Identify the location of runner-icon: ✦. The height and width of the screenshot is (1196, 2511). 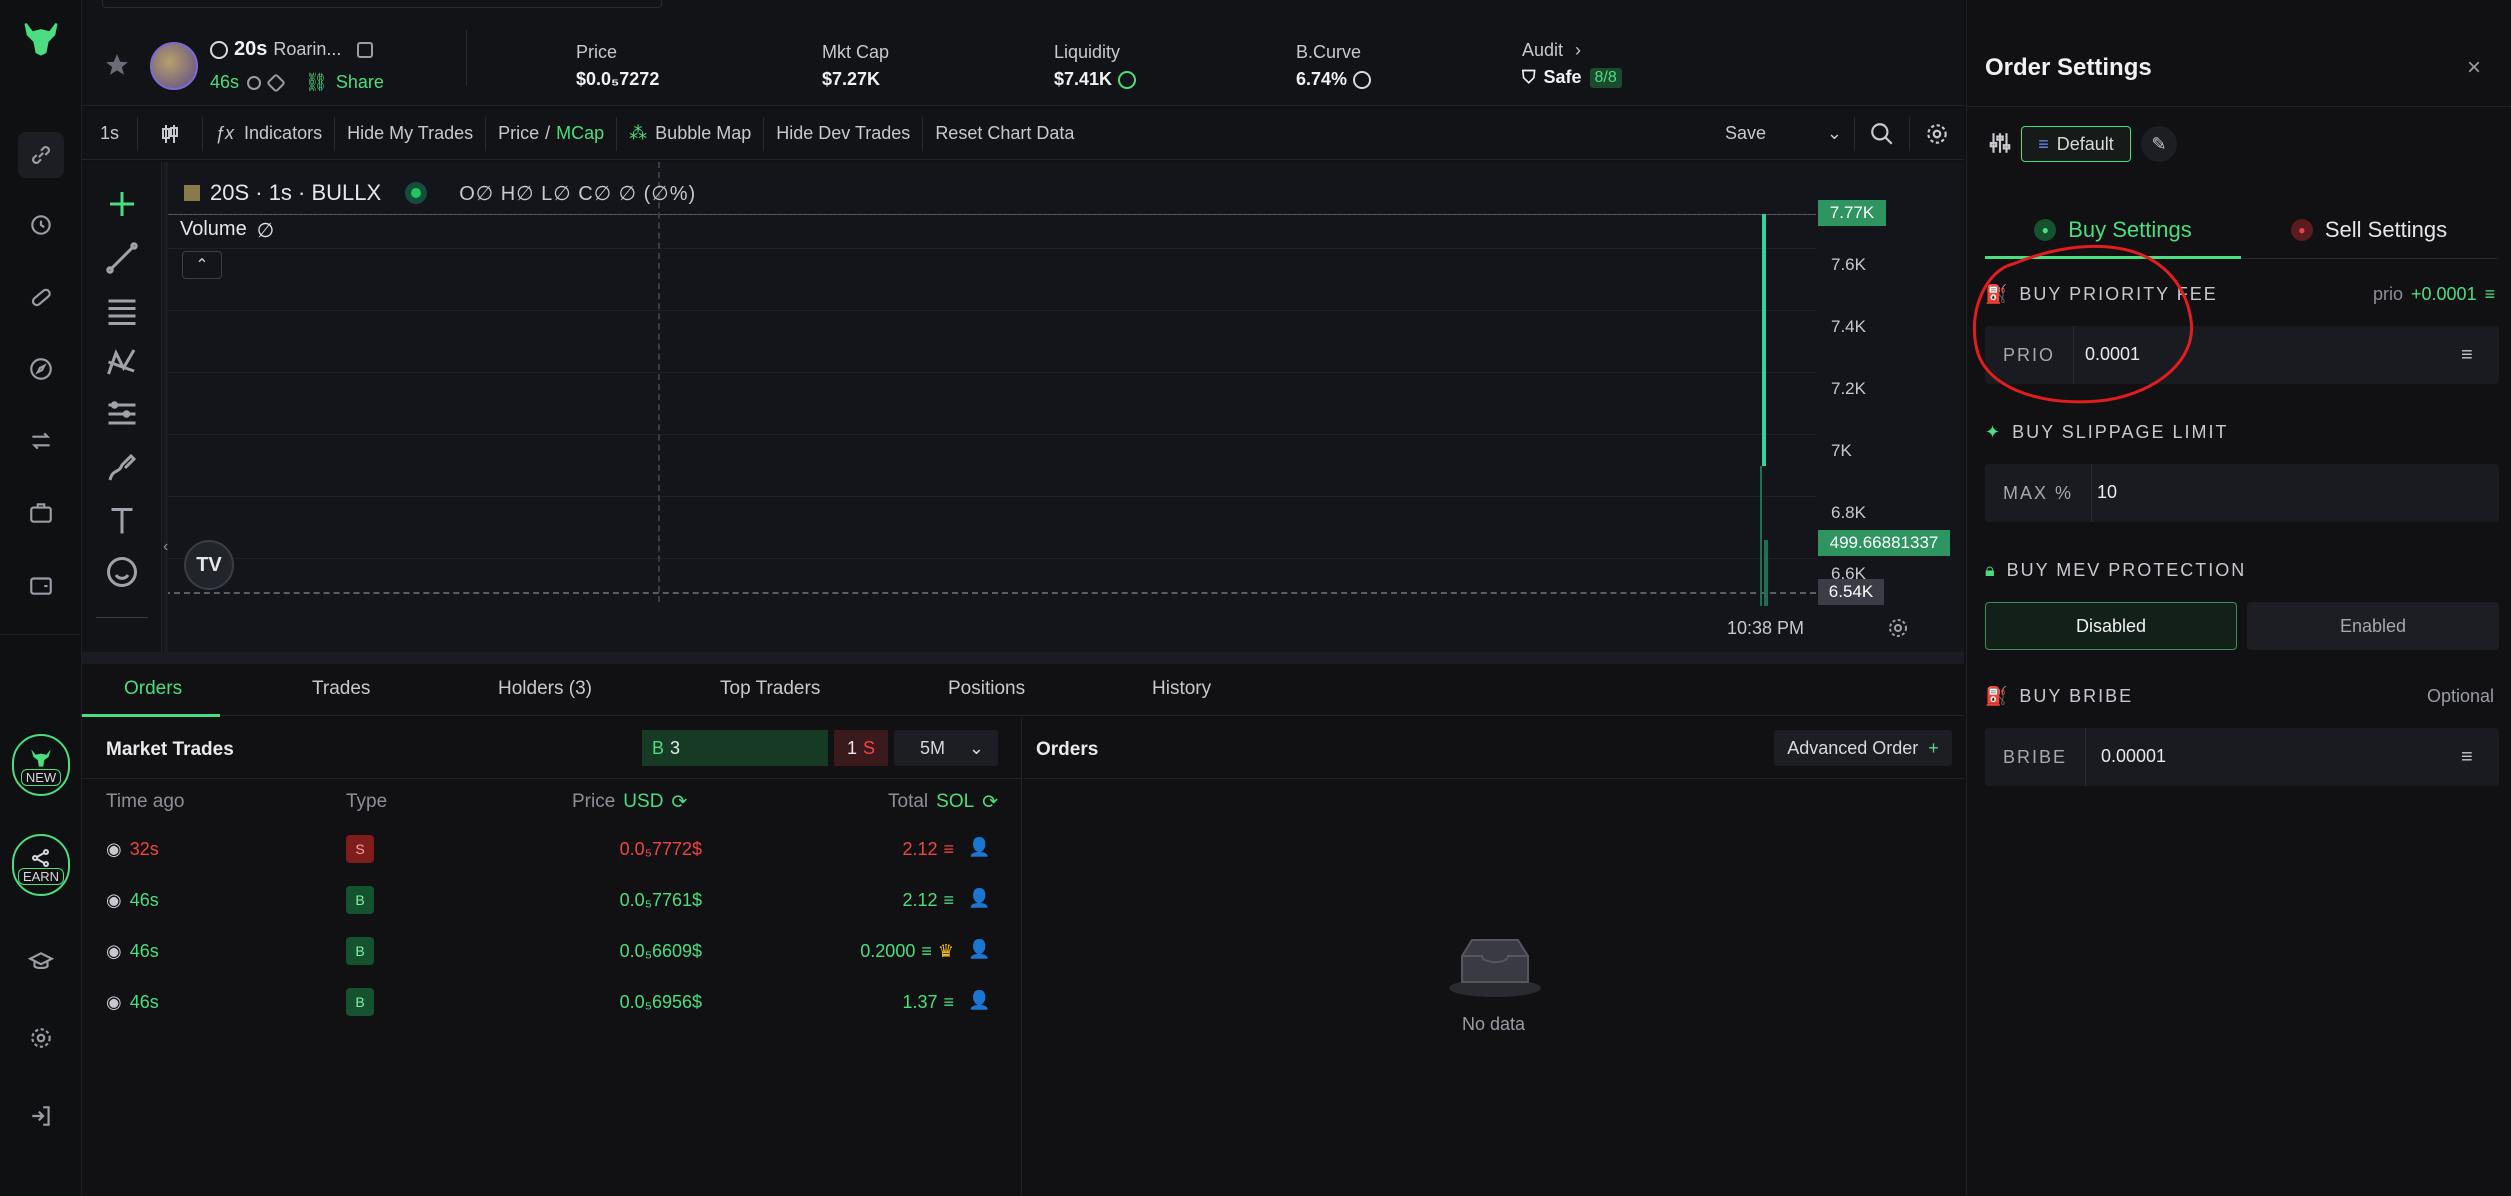
(1994, 432).